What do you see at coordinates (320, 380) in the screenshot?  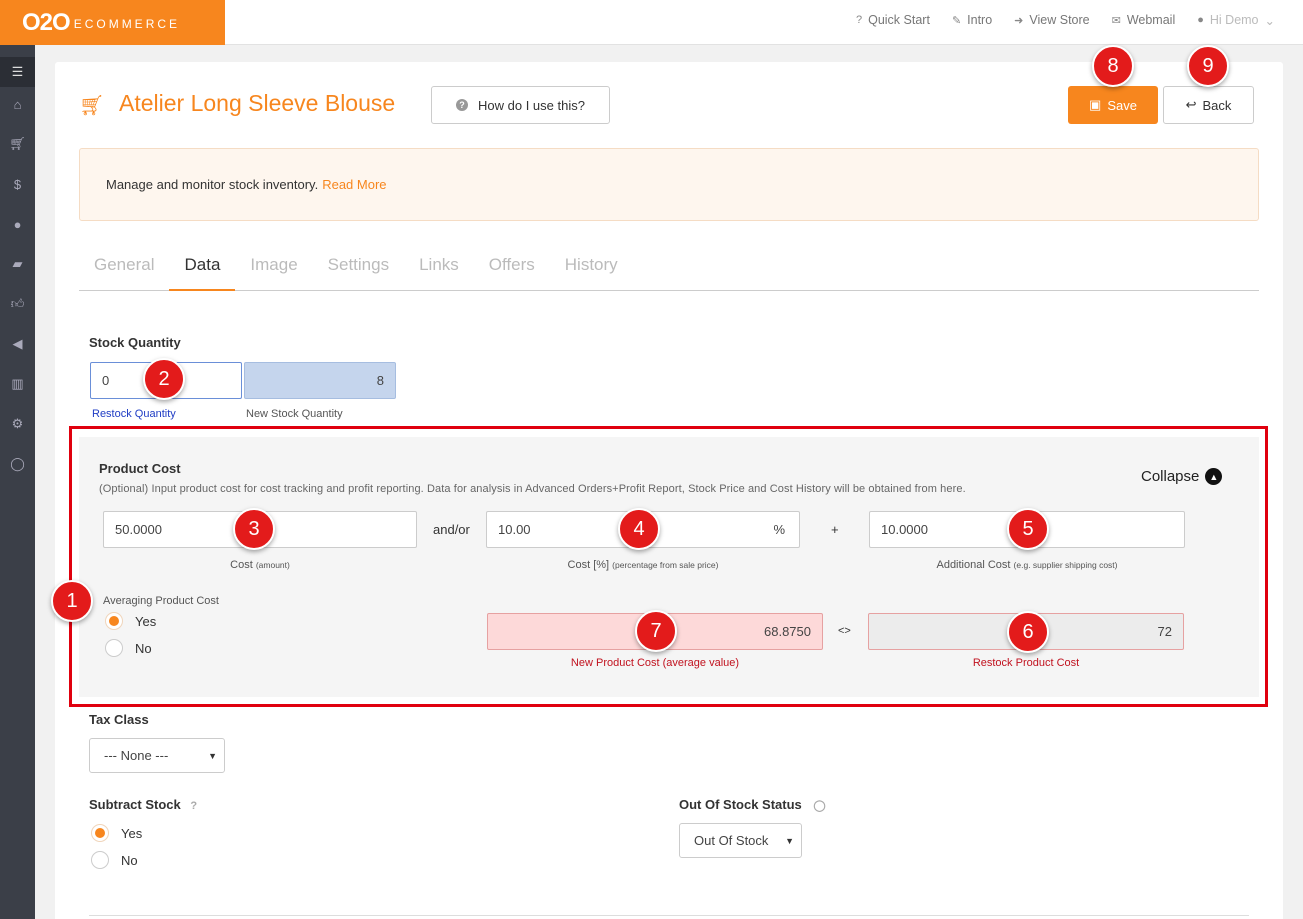 I see `new-stock-quantity-field: 8` at bounding box center [320, 380].